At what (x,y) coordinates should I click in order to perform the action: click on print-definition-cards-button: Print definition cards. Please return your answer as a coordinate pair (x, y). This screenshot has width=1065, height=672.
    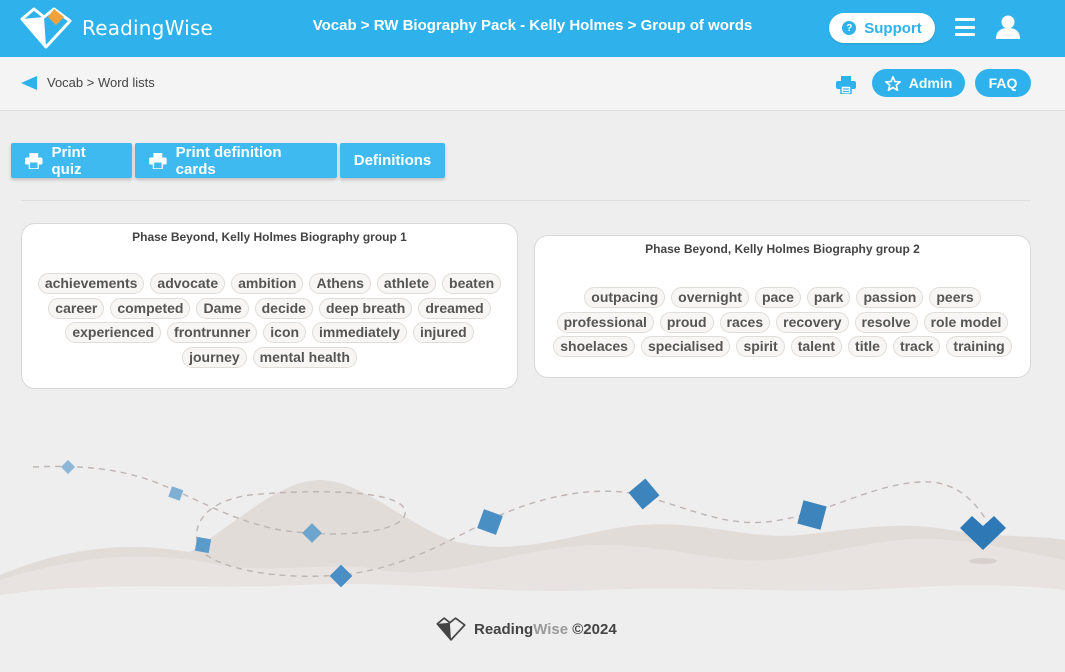
    Looking at the image, I should click on (236, 160).